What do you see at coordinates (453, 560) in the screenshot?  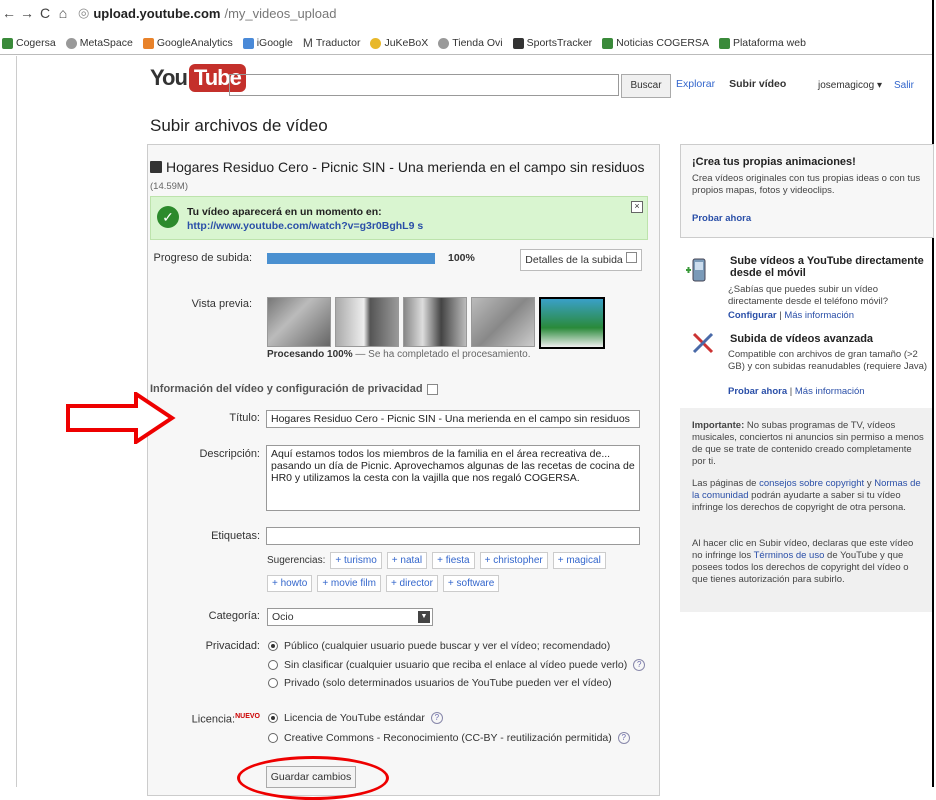 I see `tag-suggestion: + fiesta` at bounding box center [453, 560].